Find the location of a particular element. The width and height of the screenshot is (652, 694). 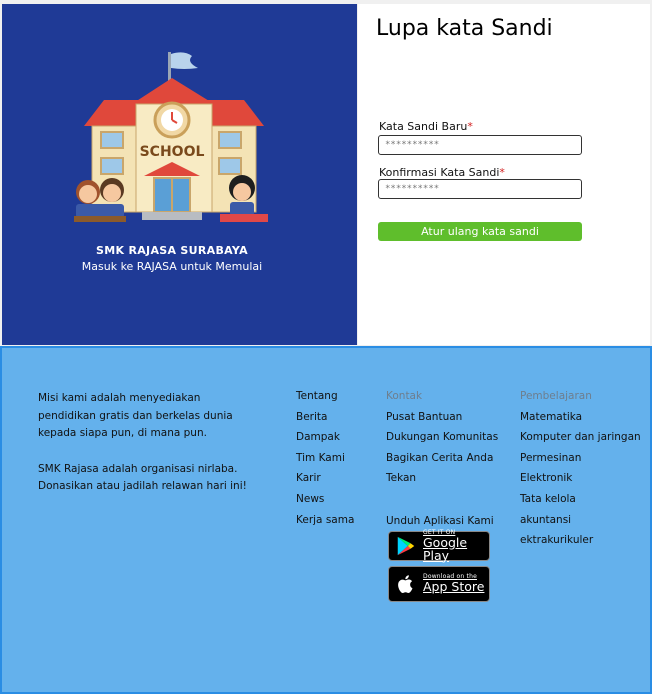

footer-link-akuntansi: akuntansi is located at coordinates (580, 524).